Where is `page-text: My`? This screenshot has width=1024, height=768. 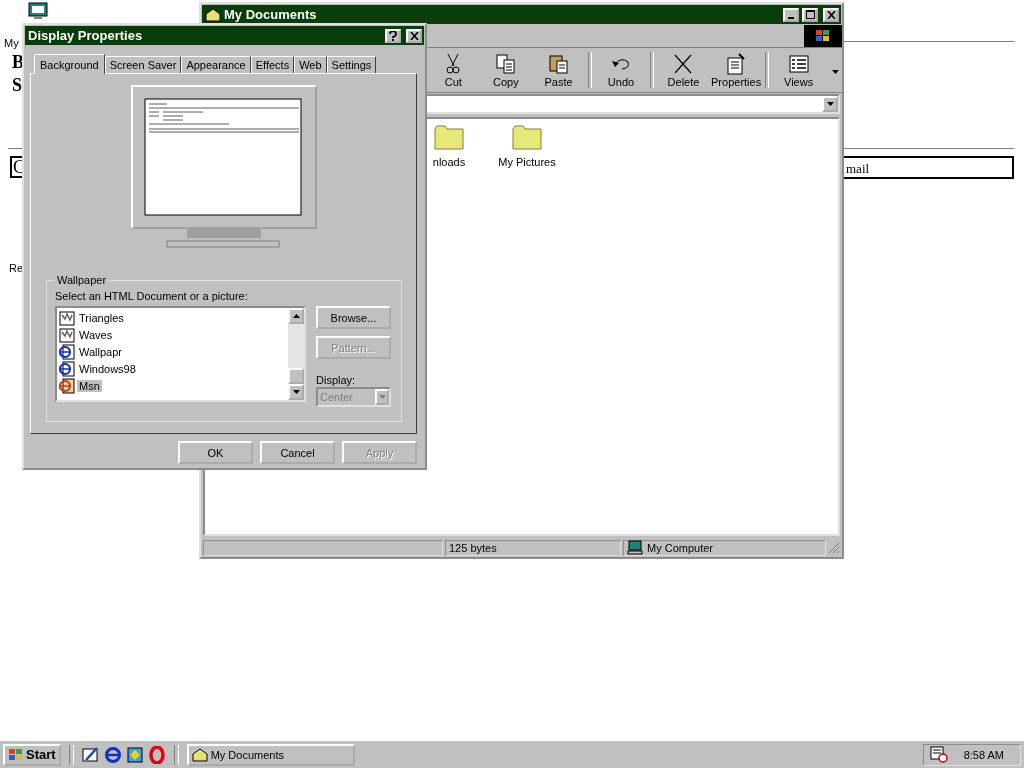 page-text: My is located at coordinates (11, 43).